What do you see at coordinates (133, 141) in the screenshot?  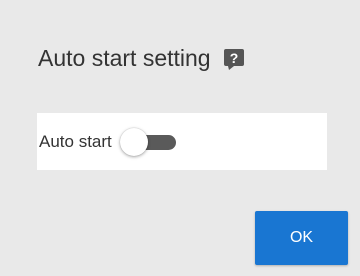 I see `toggle-knob` at bounding box center [133, 141].